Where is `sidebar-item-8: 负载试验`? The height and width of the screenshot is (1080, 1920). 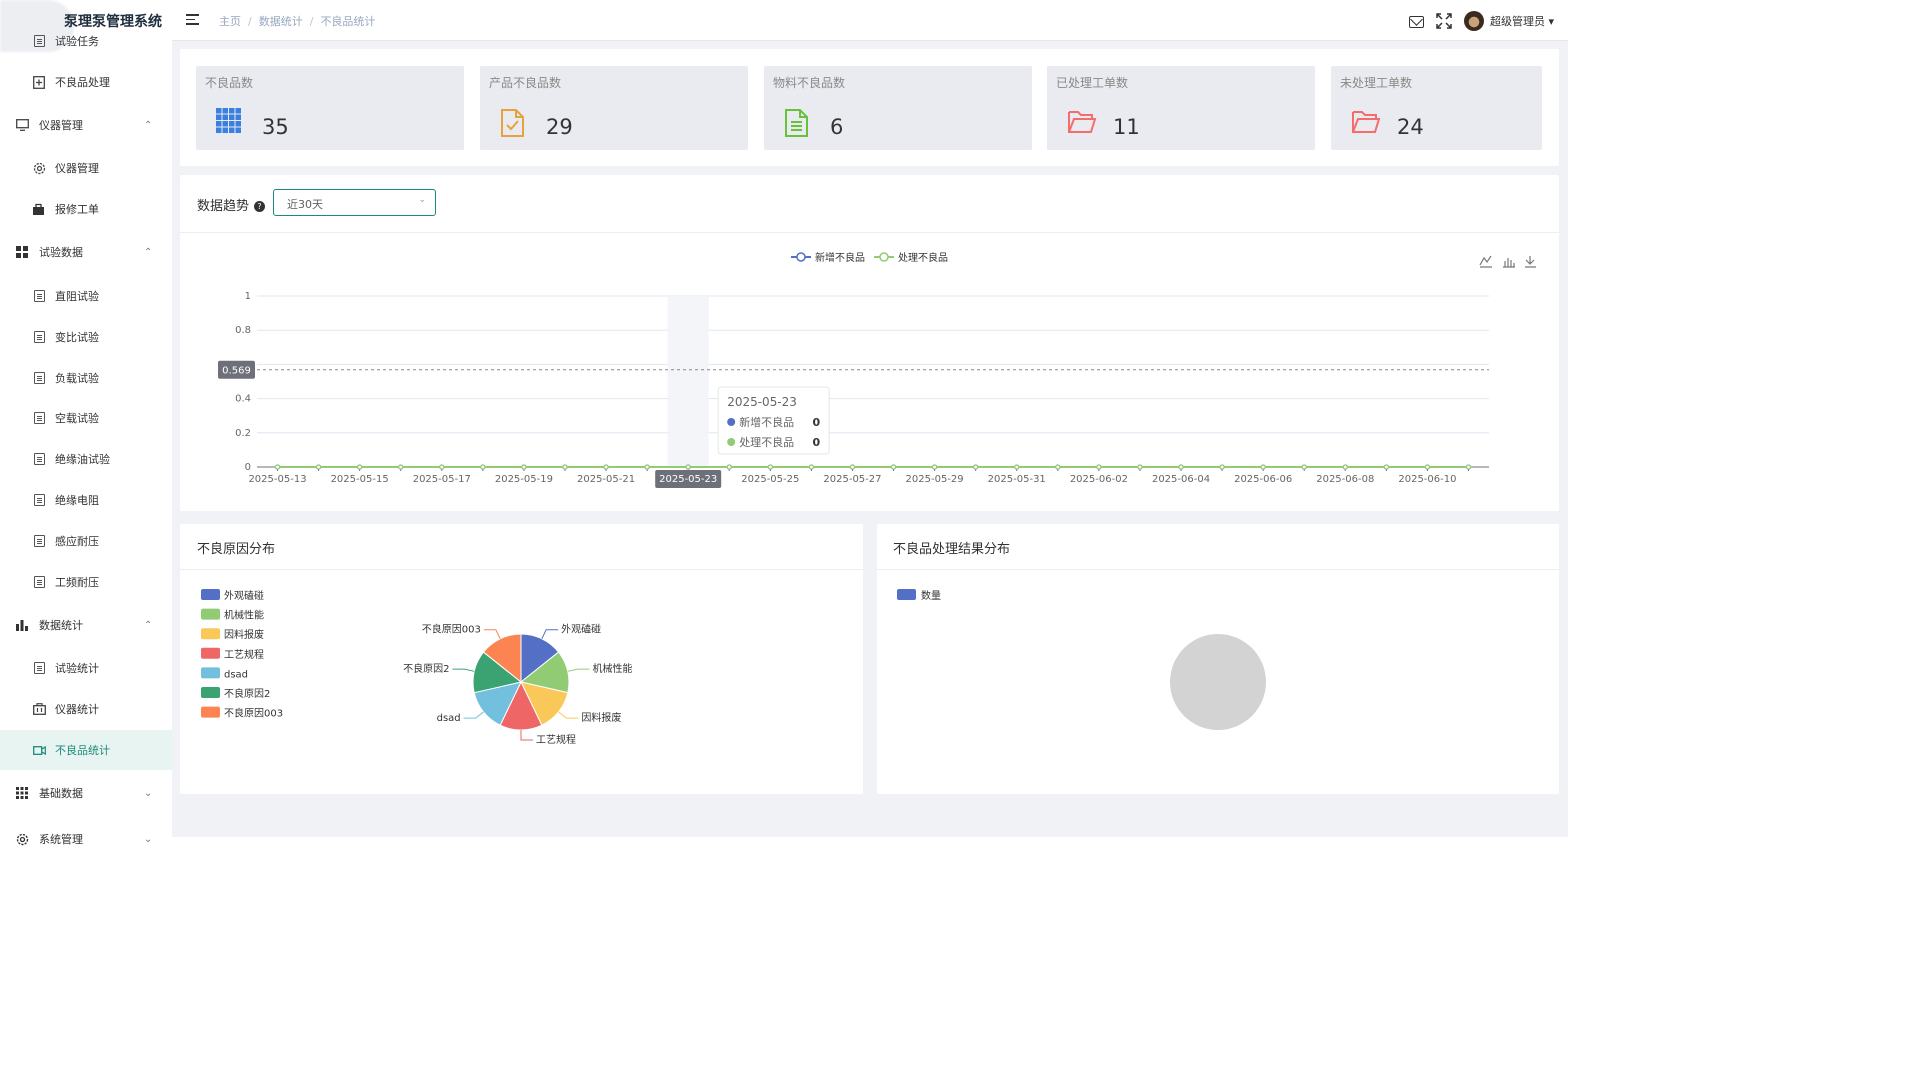
sidebar-item-8: 负载试验 is located at coordinates (86, 378).